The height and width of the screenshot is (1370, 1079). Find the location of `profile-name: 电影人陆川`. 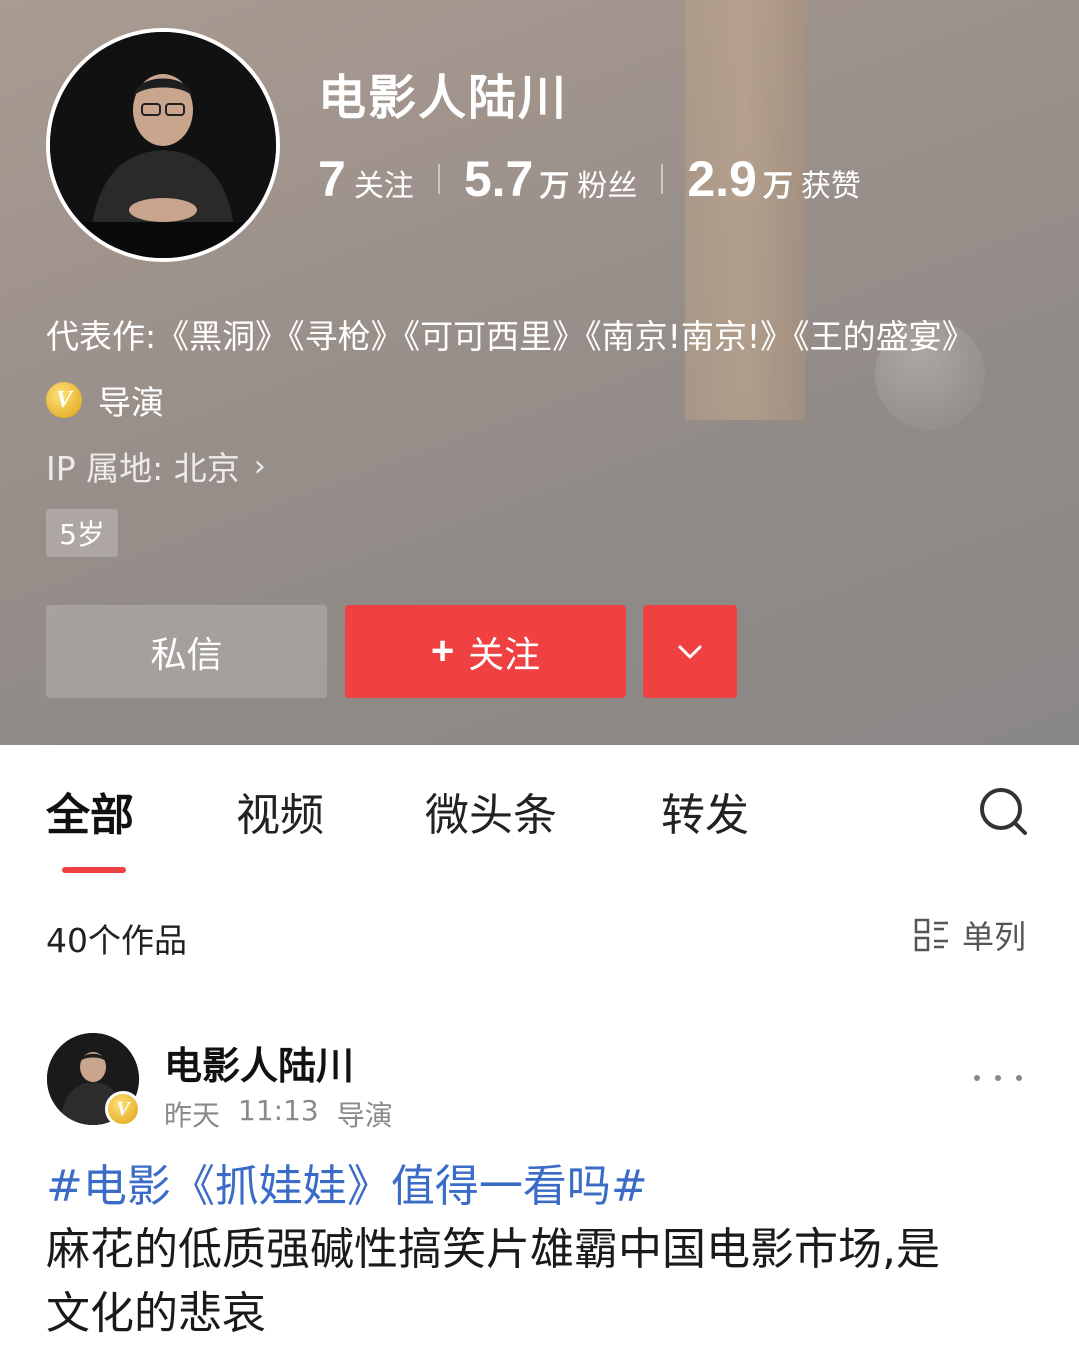

profile-name: 电影人陆川 is located at coordinates (443, 98).